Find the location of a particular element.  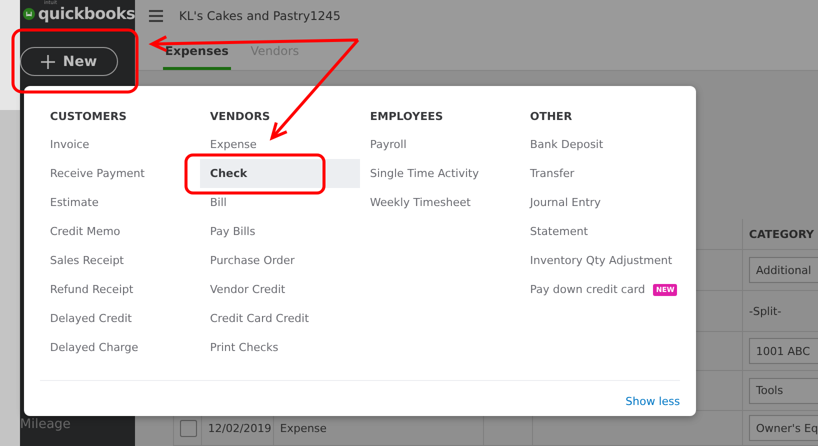

logo-text: quickbooks is located at coordinates (86, 14).